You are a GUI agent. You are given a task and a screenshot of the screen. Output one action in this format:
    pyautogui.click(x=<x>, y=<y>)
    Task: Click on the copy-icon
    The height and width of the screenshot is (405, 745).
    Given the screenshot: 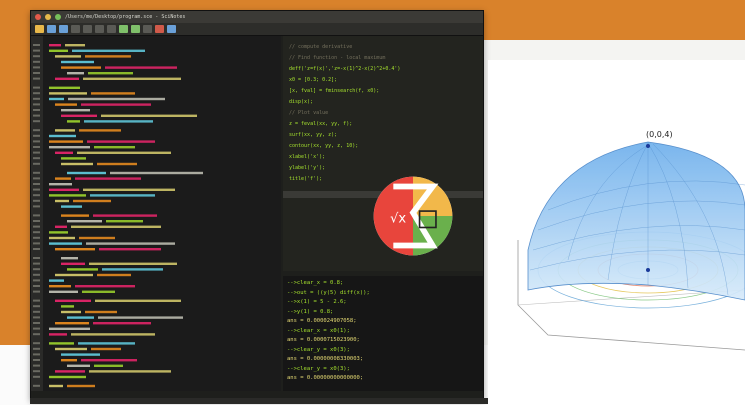 What is the action you would take?
    pyautogui.click(x=99, y=29)
    